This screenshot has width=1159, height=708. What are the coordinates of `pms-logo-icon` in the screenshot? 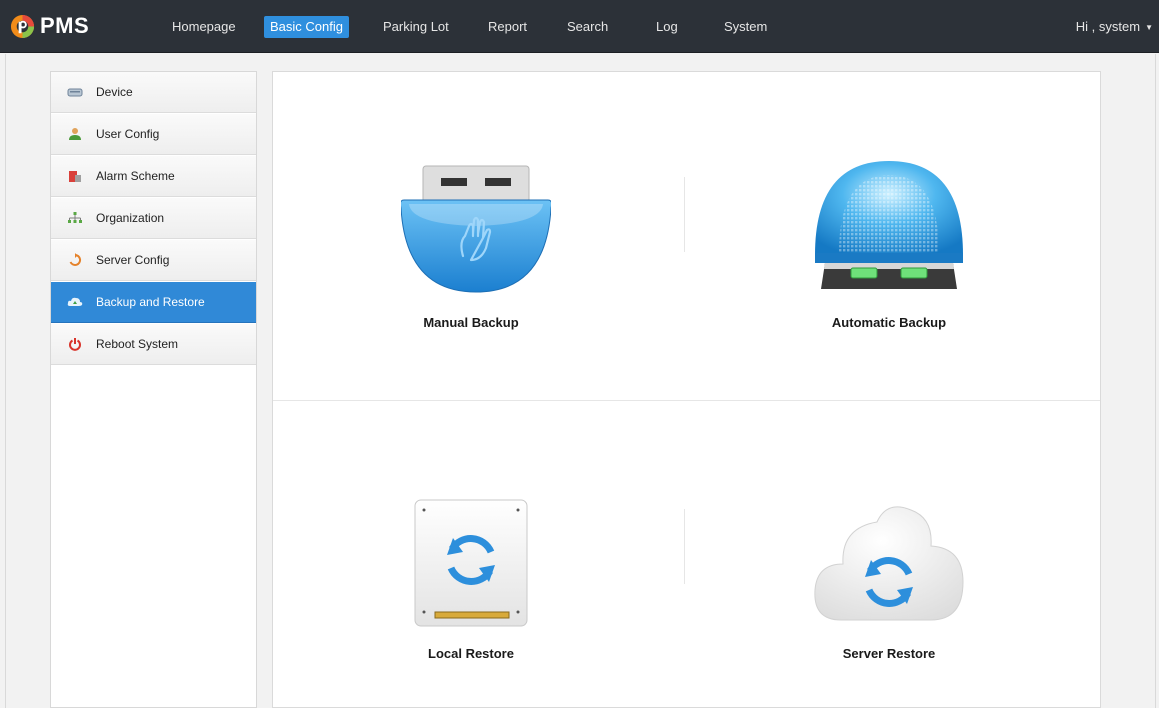 It's located at (22, 26).